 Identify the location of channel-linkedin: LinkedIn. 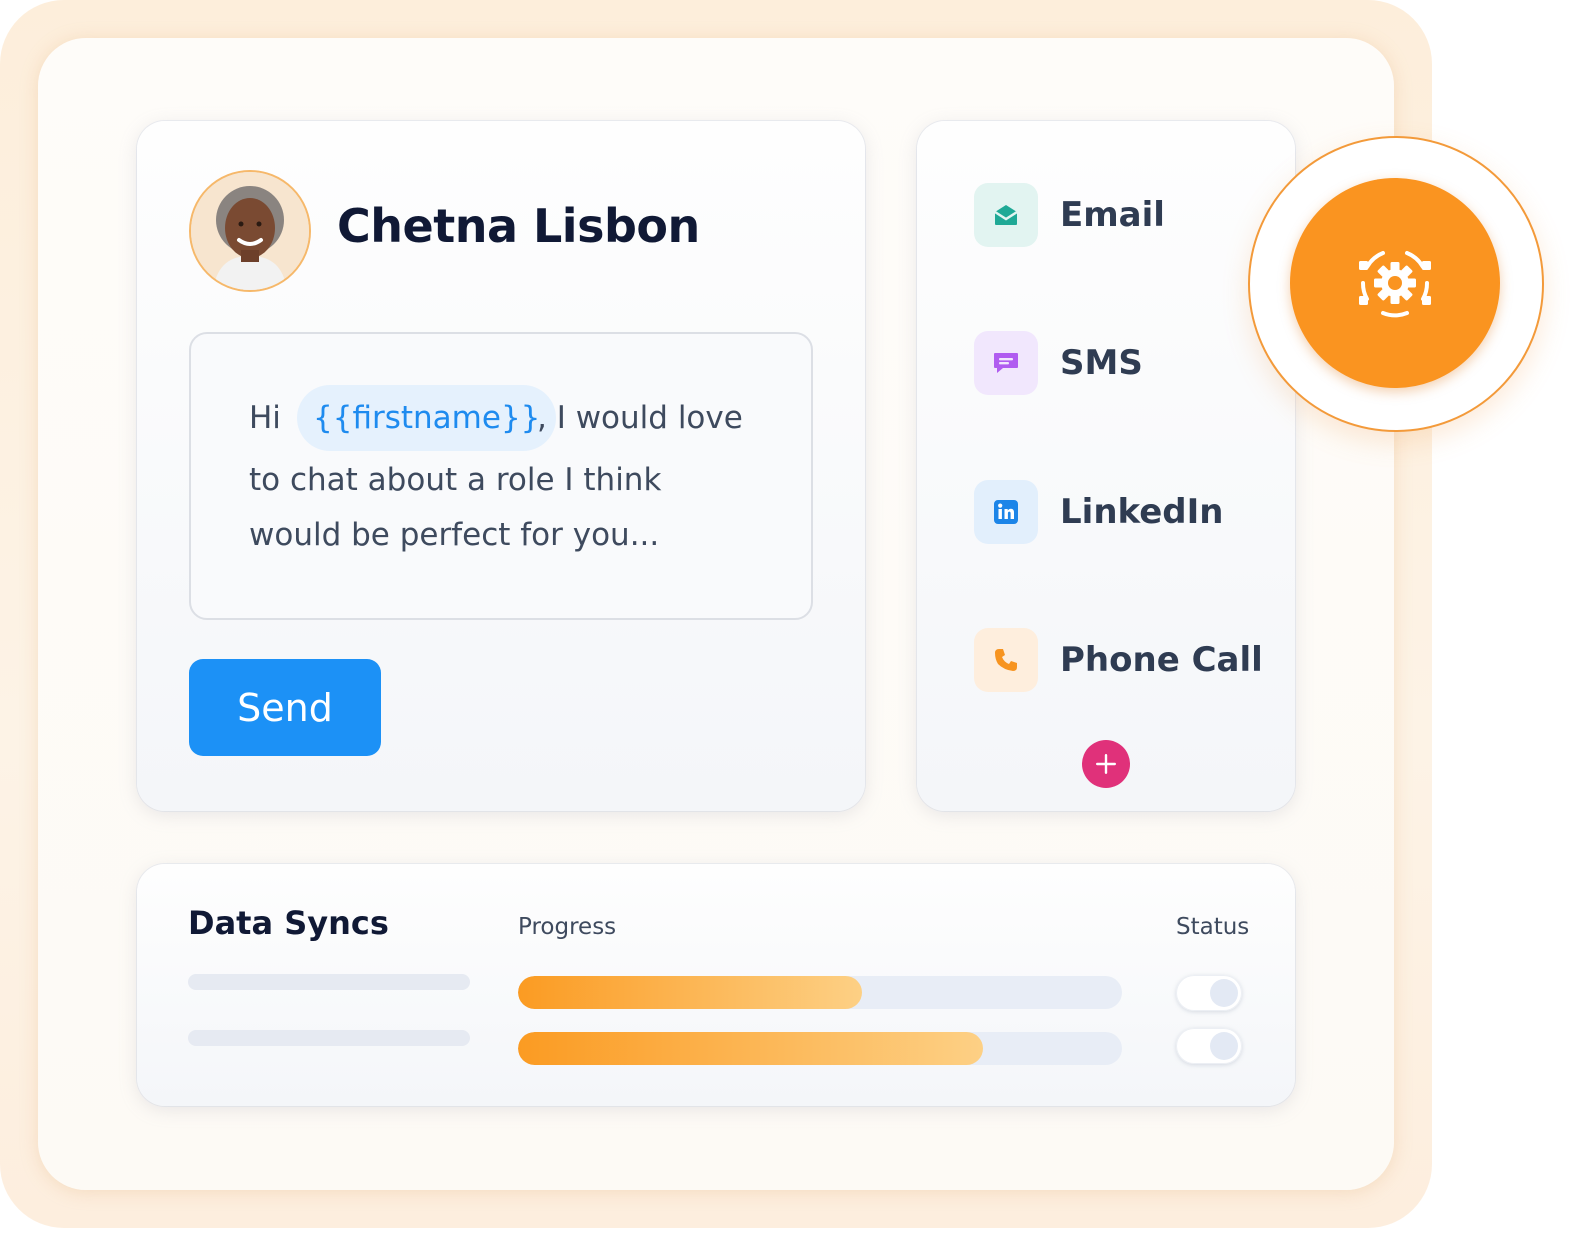
(1098, 512).